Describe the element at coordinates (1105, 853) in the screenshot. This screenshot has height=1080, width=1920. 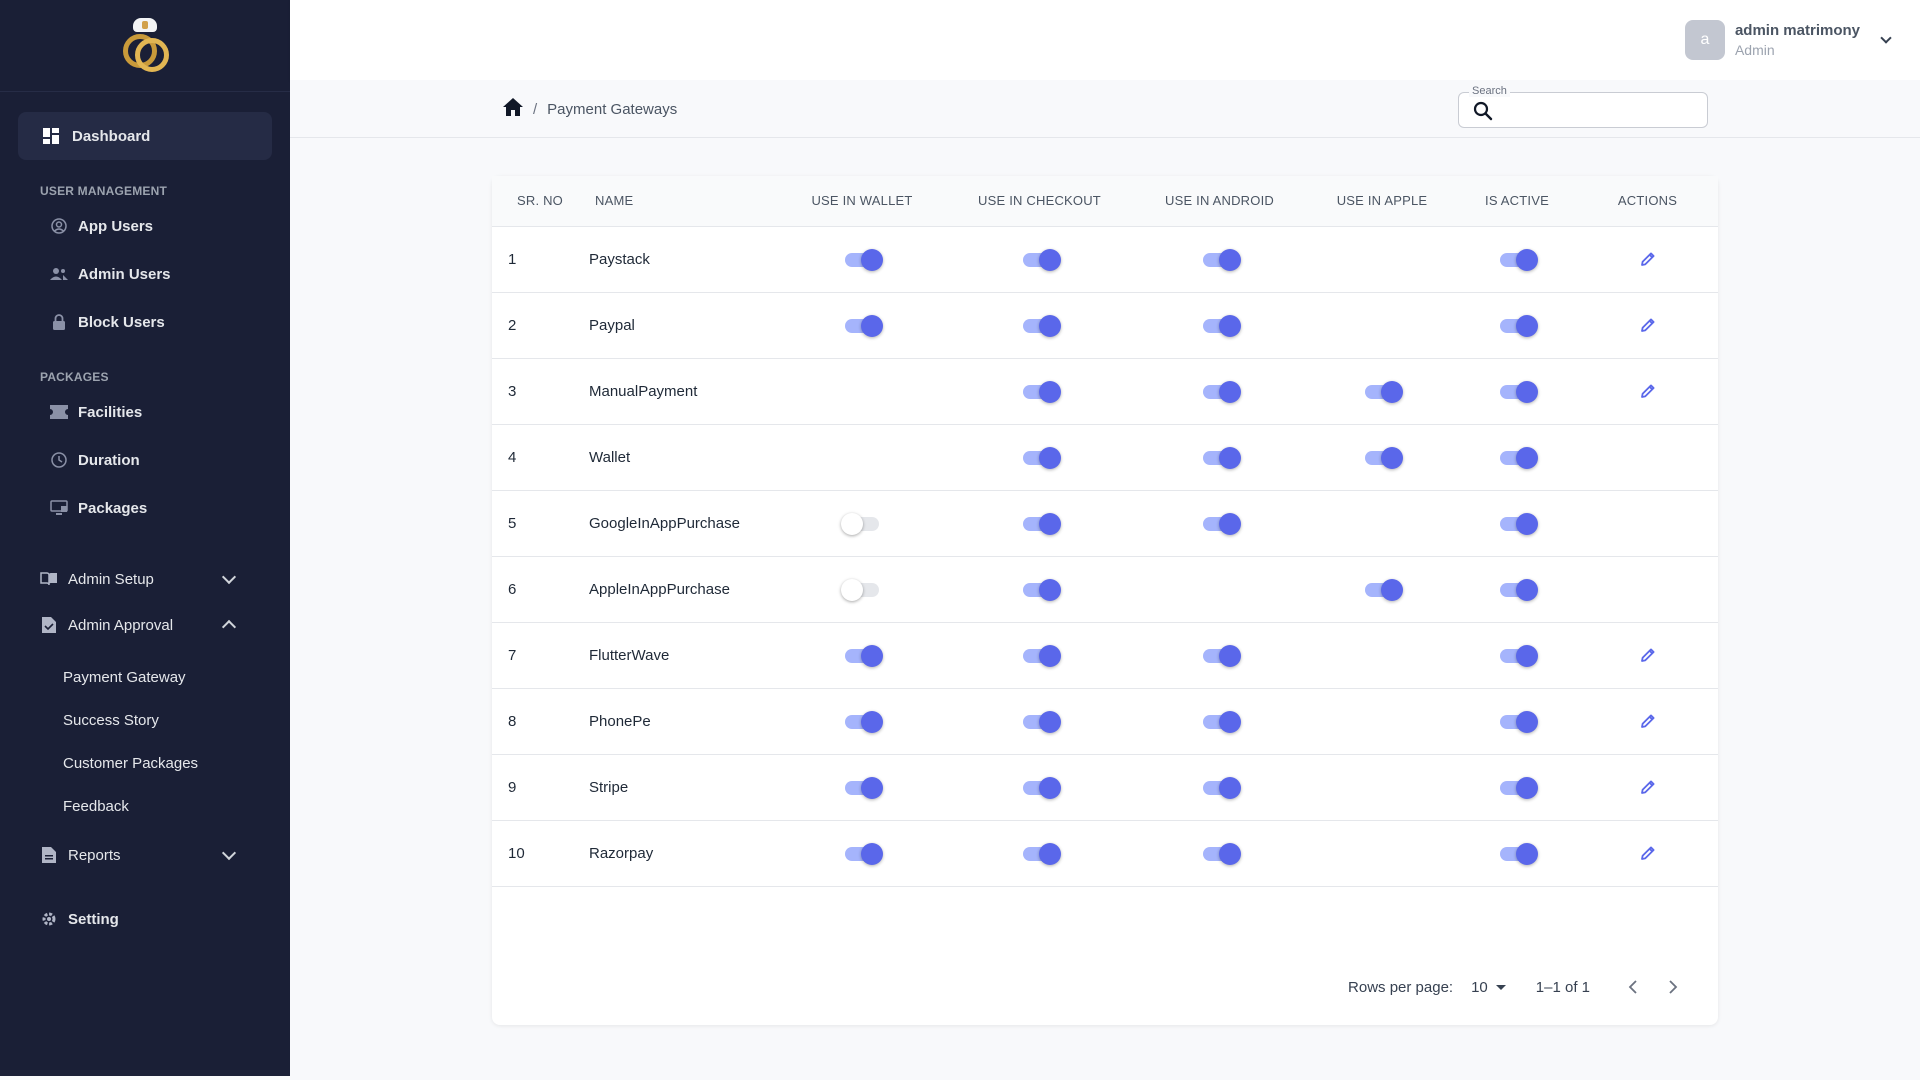
I see `table-row: 10 Razorpay` at that location.